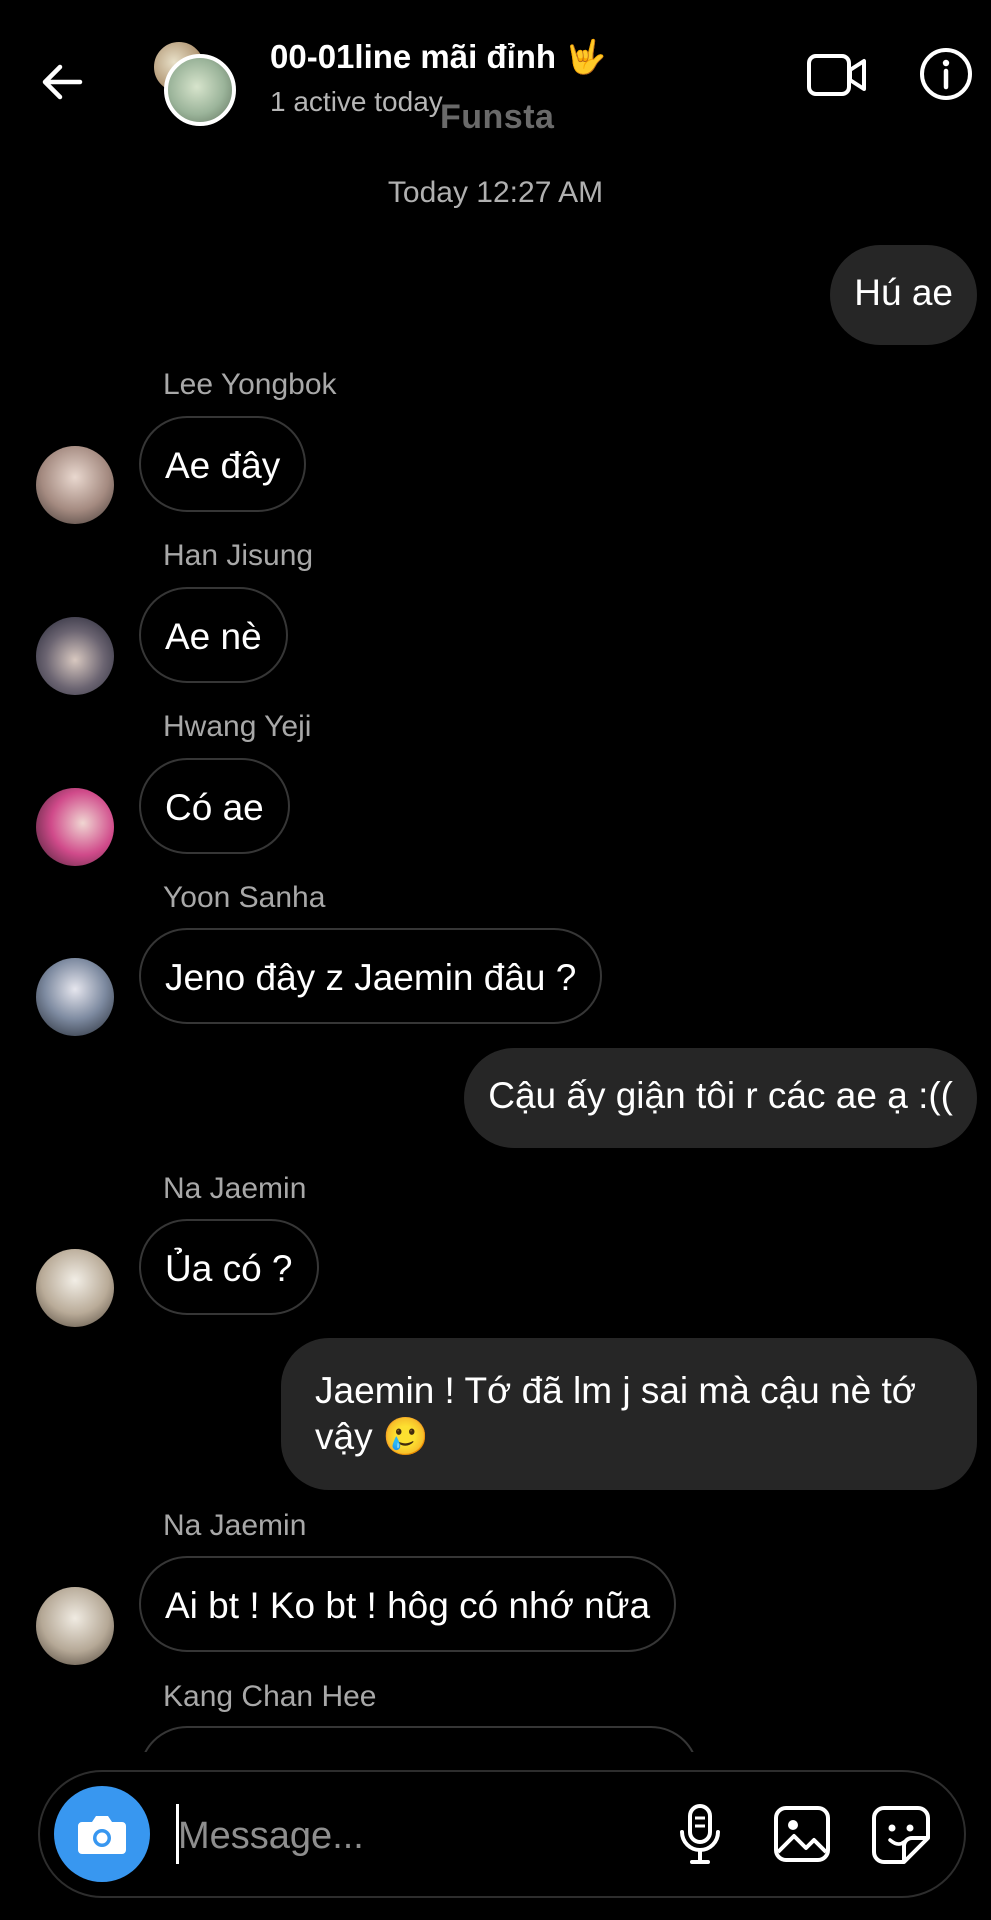 This screenshot has height=1920, width=991. Describe the element at coordinates (946, 74) in the screenshot. I see `info-icon` at that location.